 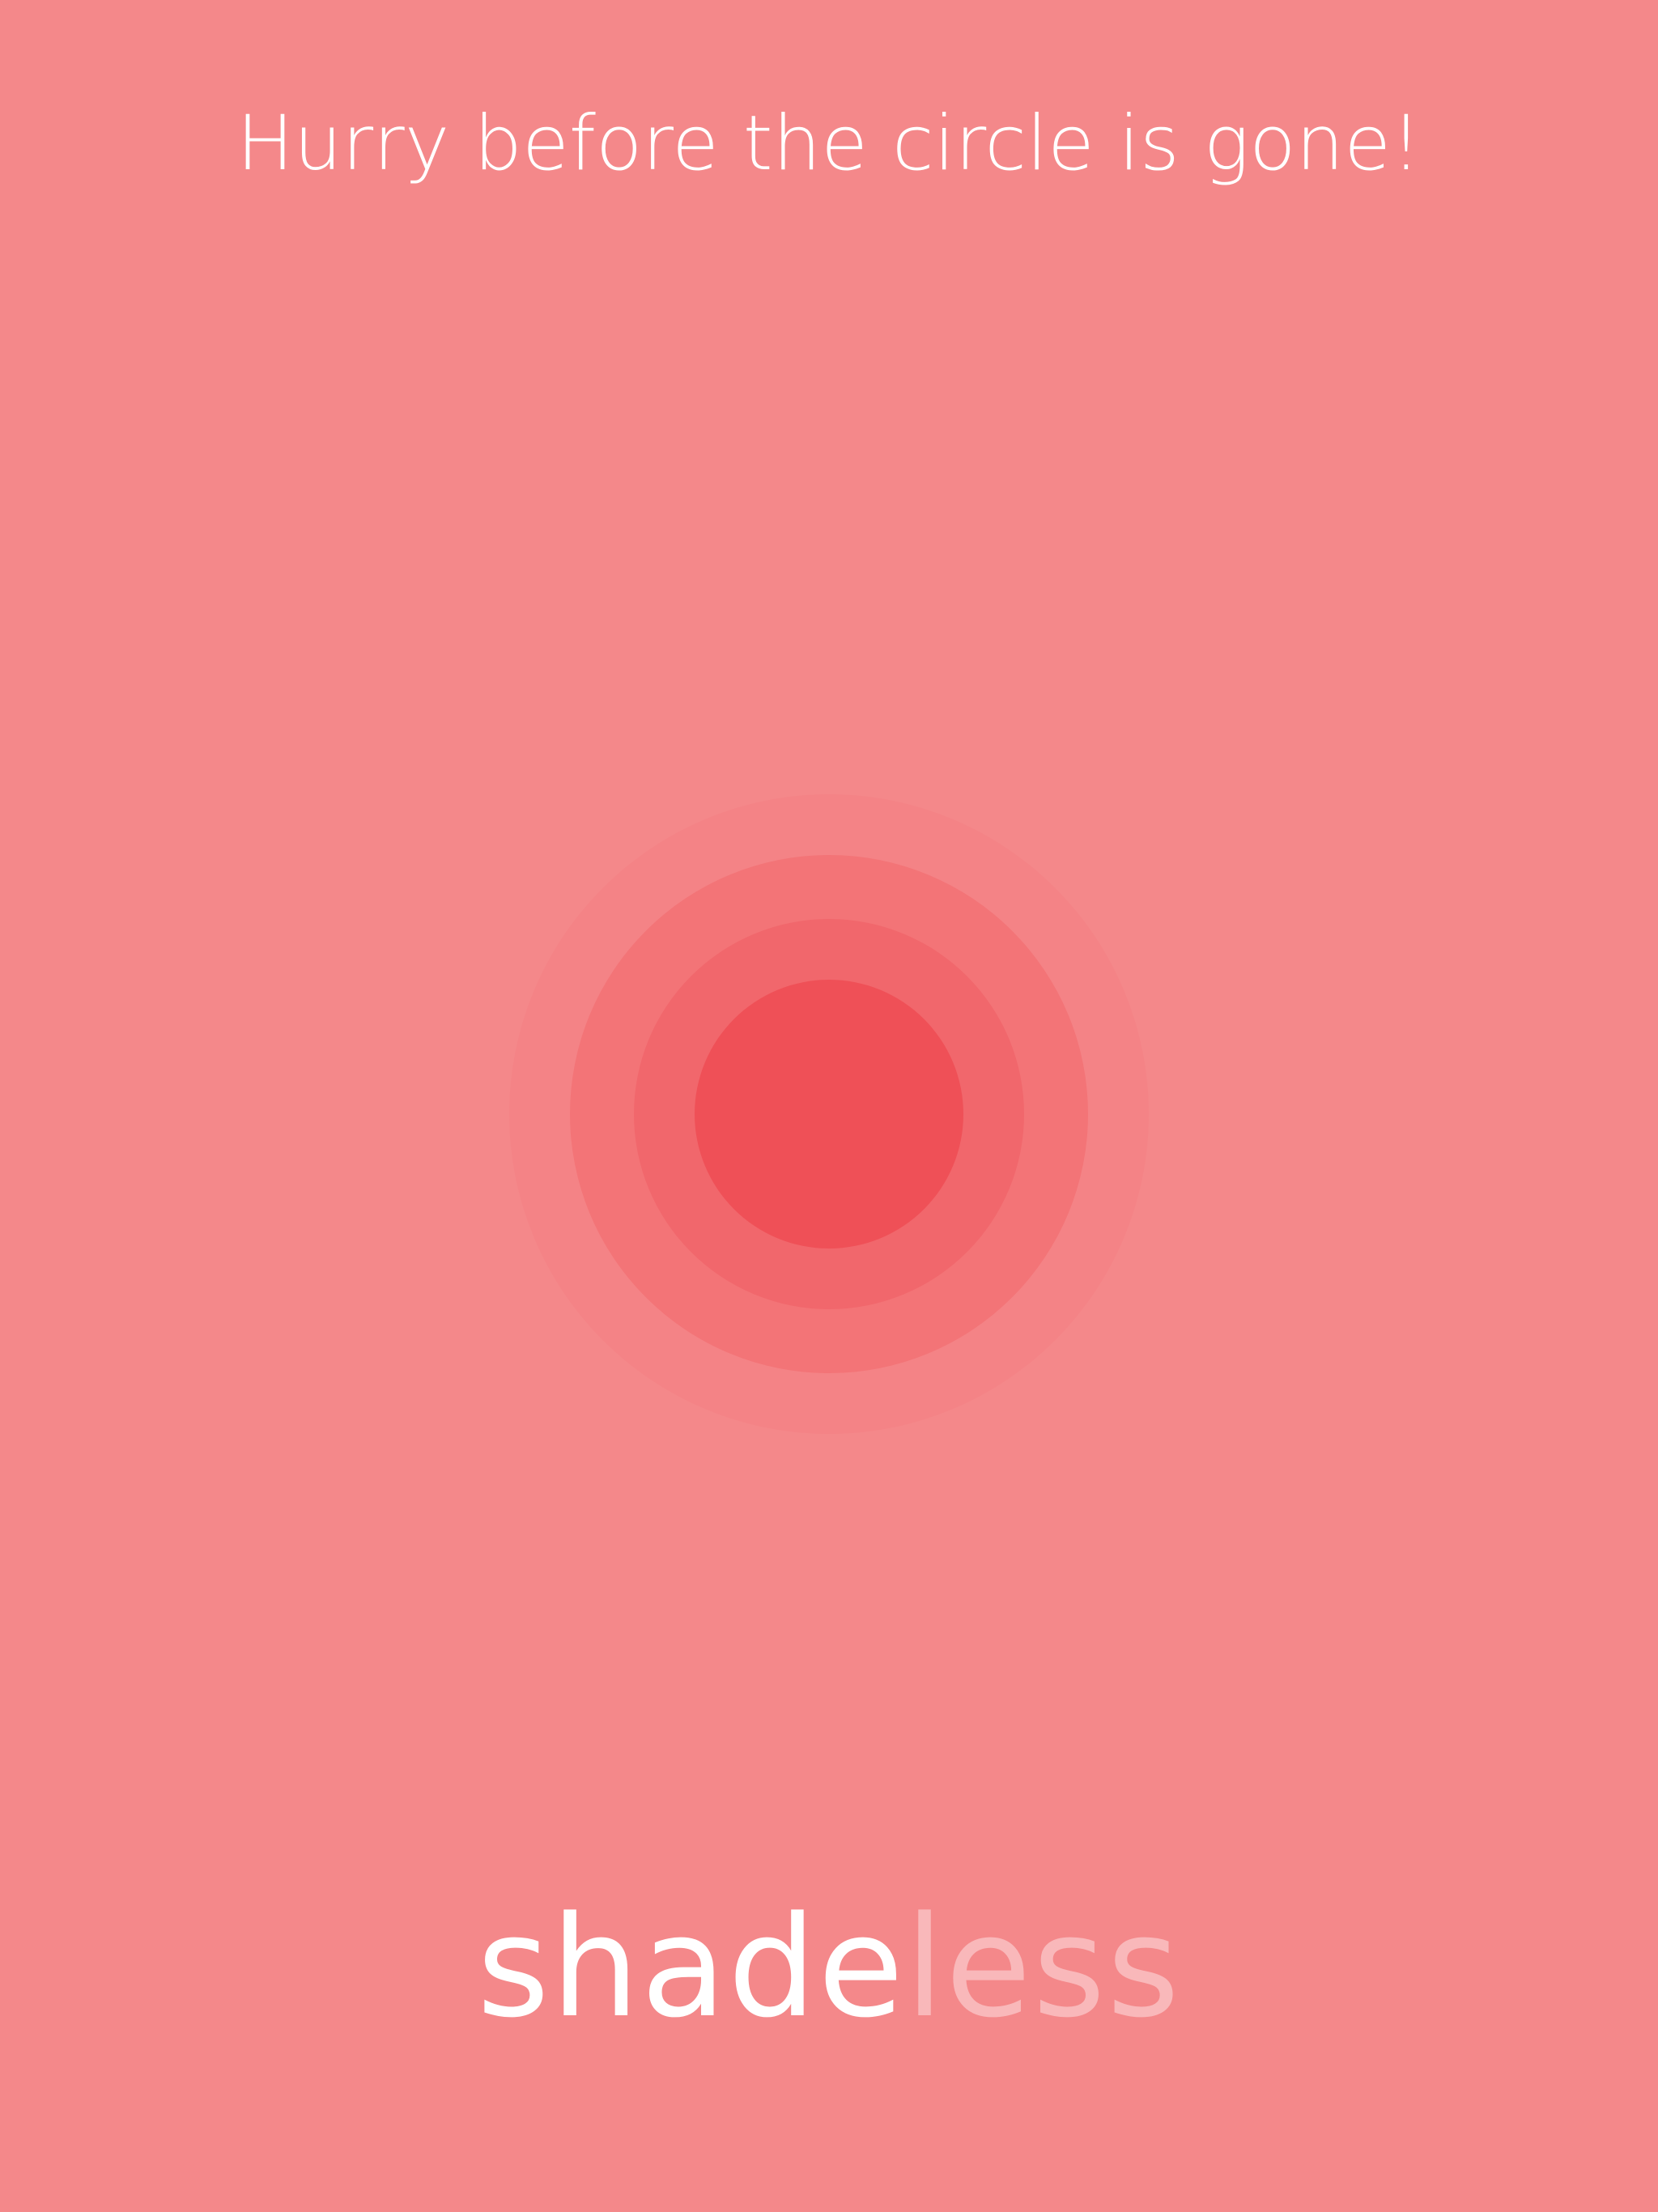 What do you see at coordinates (691, 1967) in the screenshot?
I see `logo-part-shade: shade` at bounding box center [691, 1967].